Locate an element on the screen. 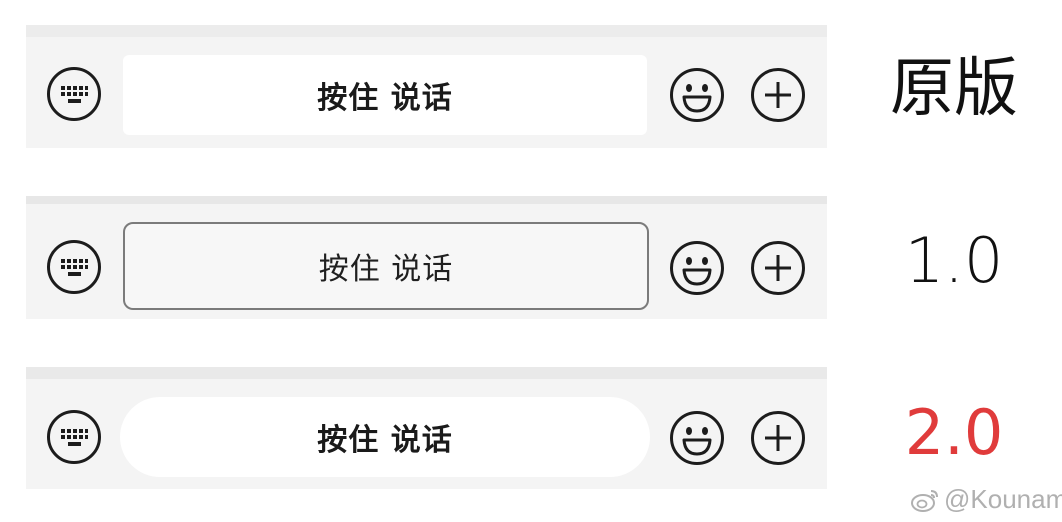  watermark-text: @Kounam is located at coordinates (1003, 499).